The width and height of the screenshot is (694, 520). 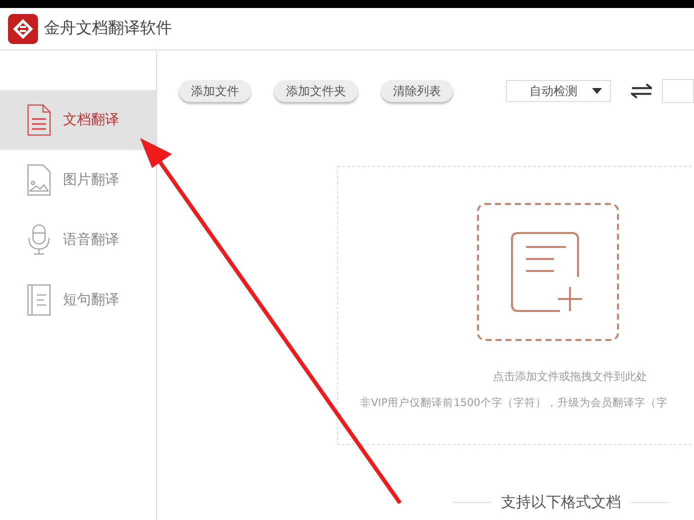 I want to click on sidebar-item: 短句翻译, so click(x=78, y=300).